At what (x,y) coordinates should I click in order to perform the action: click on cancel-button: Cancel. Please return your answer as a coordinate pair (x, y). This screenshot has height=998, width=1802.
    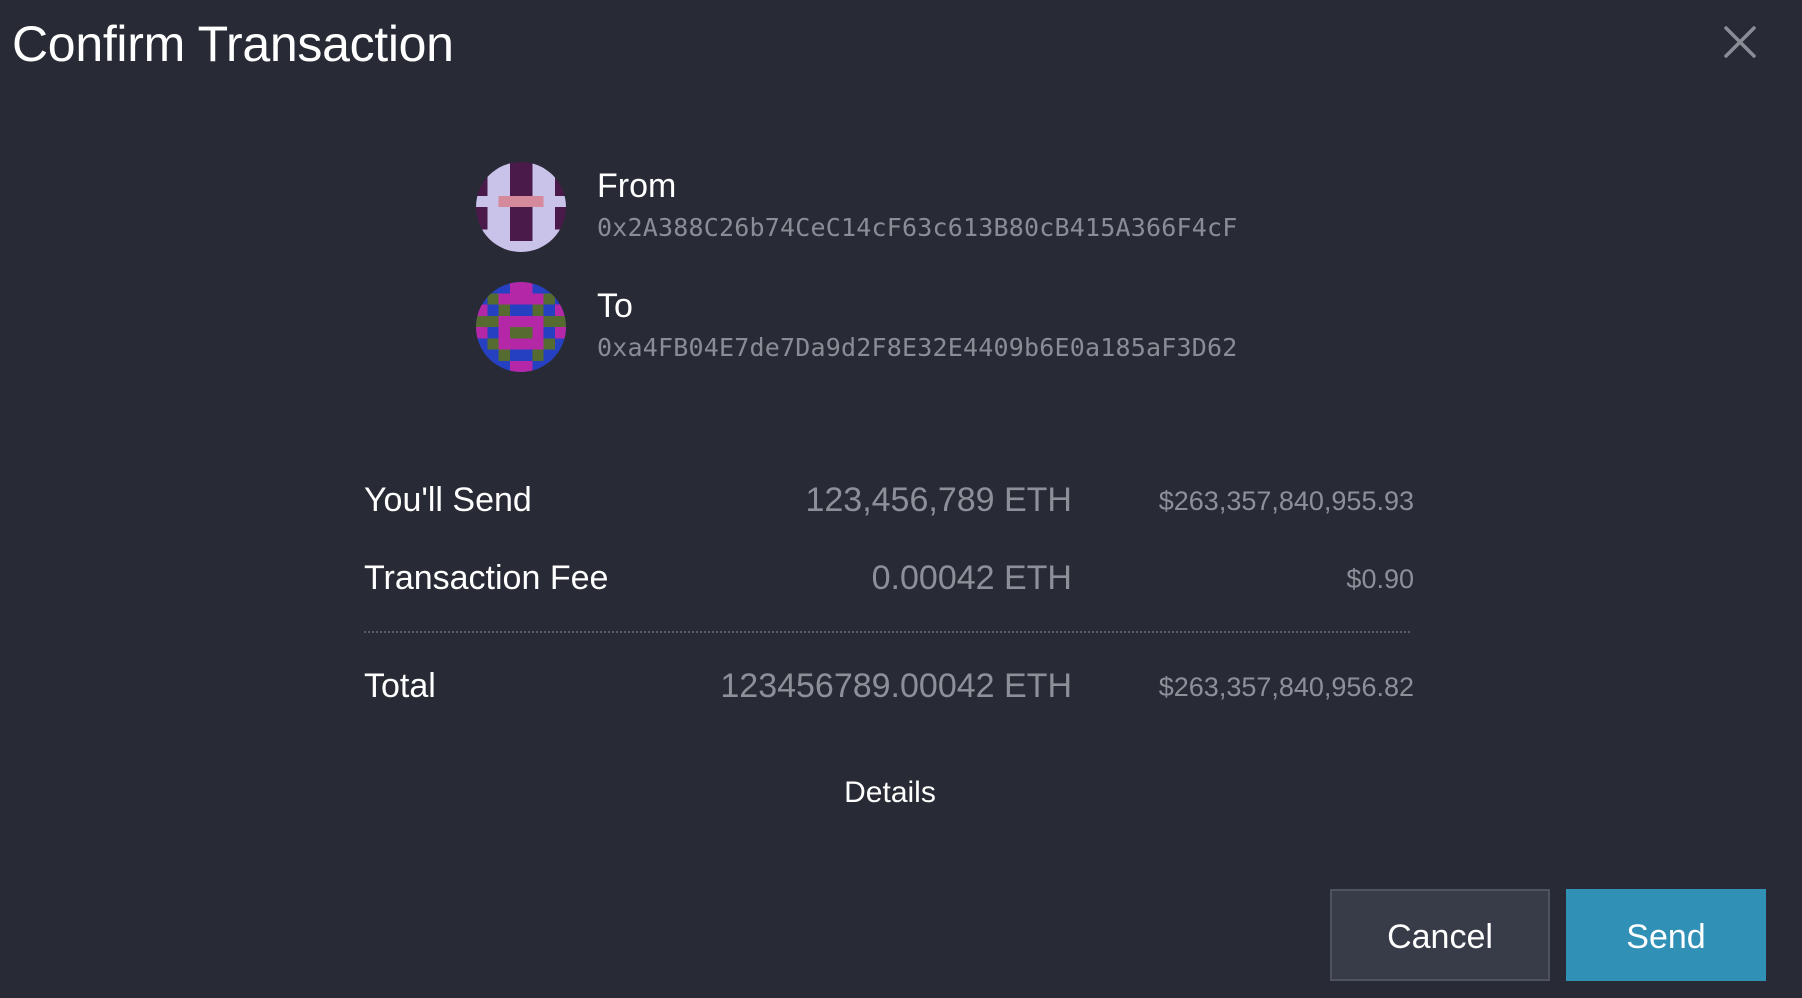
    Looking at the image, I should click on (1440, 935).